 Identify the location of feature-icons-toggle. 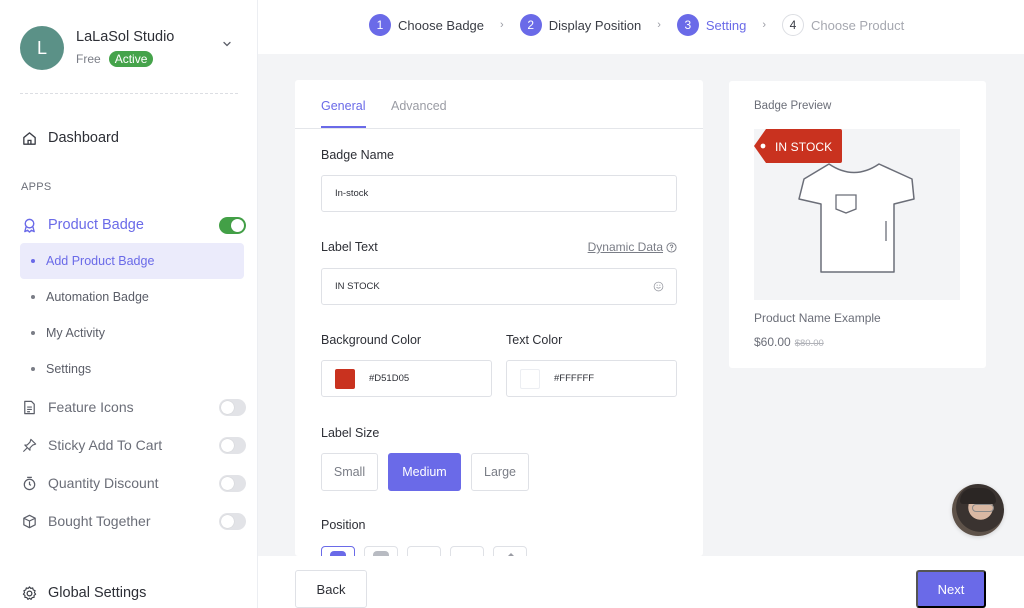
(232, 407).